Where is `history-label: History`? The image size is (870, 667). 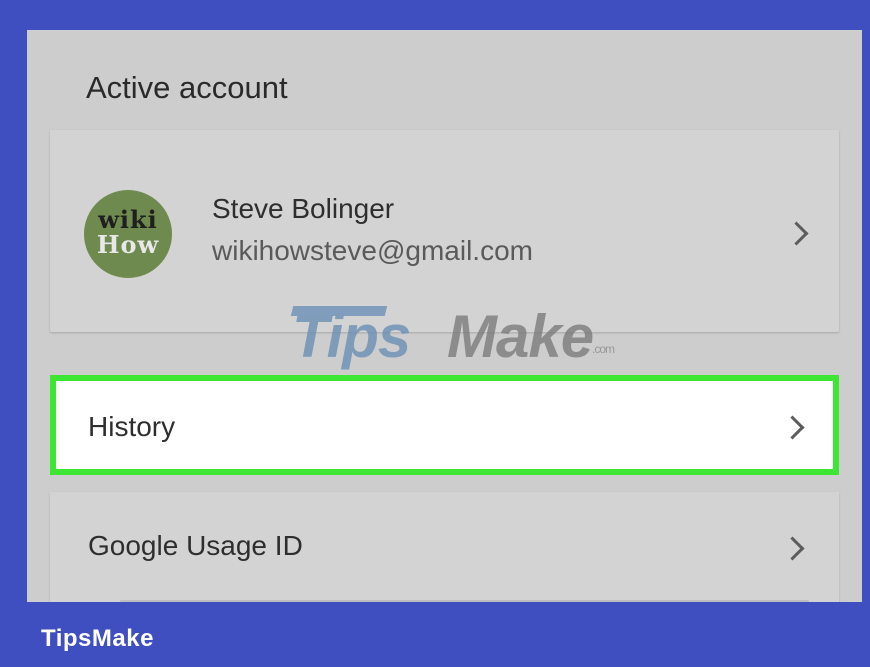
history-label: History is located at coordinates (132, 426).